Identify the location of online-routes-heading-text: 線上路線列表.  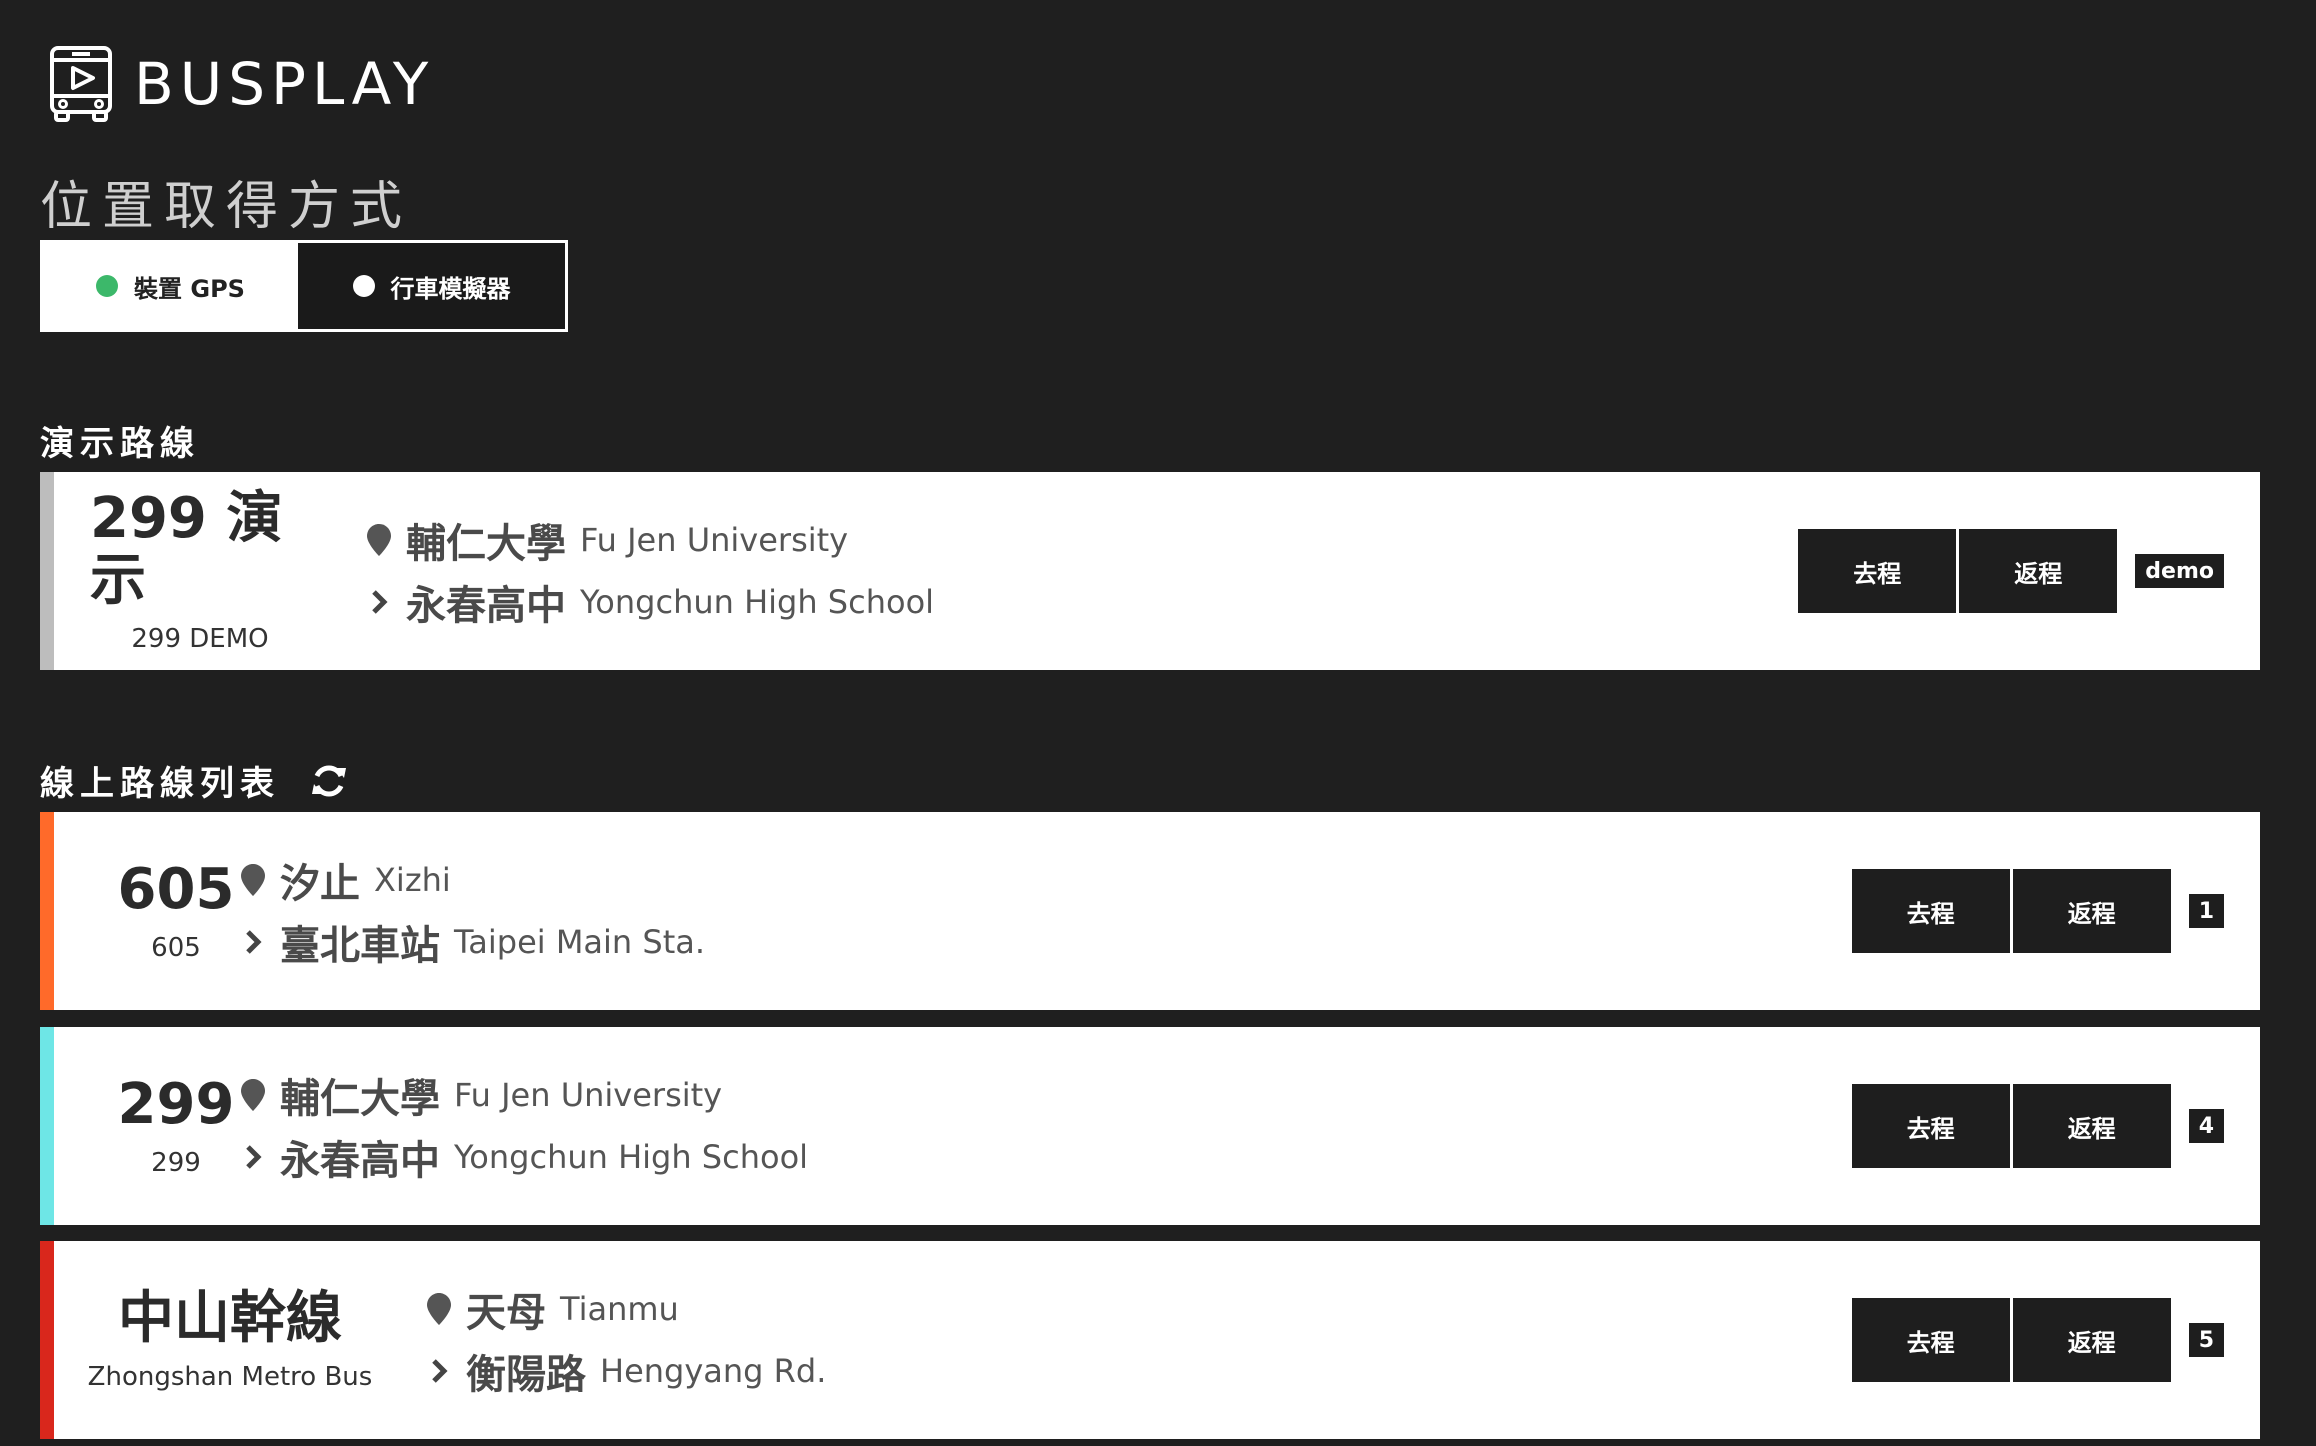
(160, 784).